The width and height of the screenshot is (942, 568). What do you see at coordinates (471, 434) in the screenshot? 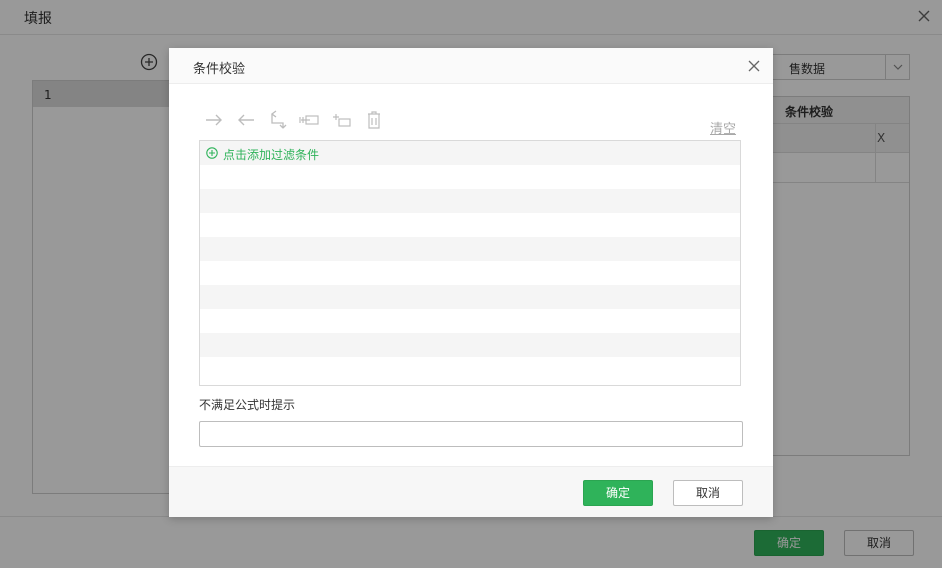
I see `prompt-input` at bounding box center [471, 434].